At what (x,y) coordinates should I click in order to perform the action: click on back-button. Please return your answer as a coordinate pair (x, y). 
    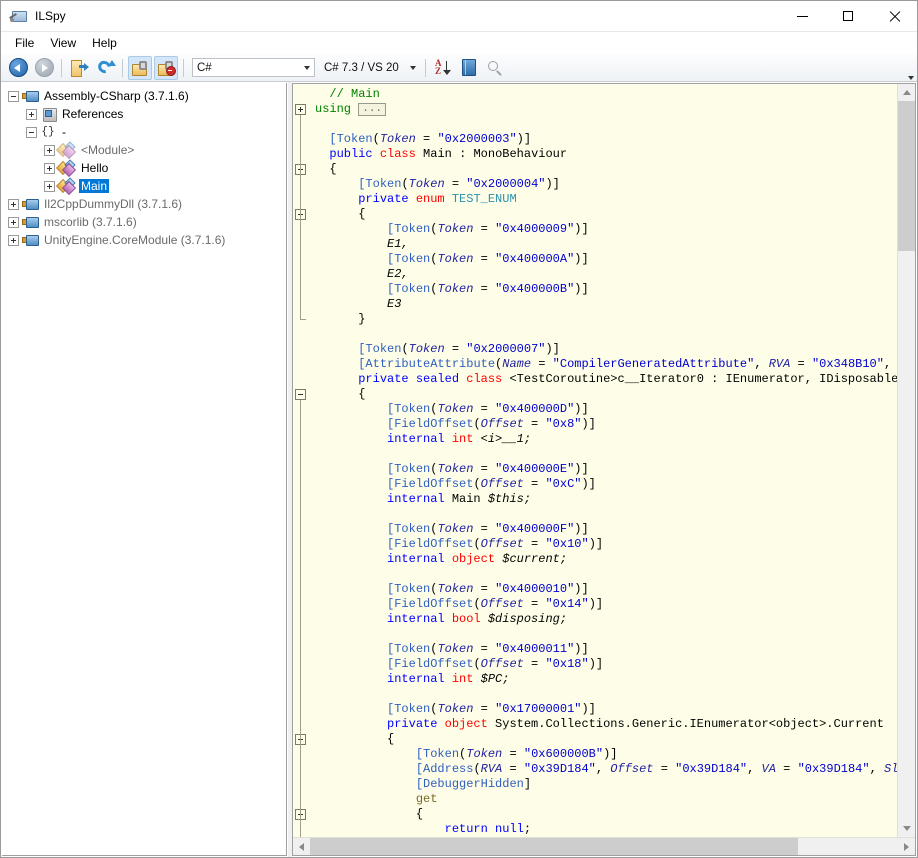
    Looking at the image, I should click on (18, 68).